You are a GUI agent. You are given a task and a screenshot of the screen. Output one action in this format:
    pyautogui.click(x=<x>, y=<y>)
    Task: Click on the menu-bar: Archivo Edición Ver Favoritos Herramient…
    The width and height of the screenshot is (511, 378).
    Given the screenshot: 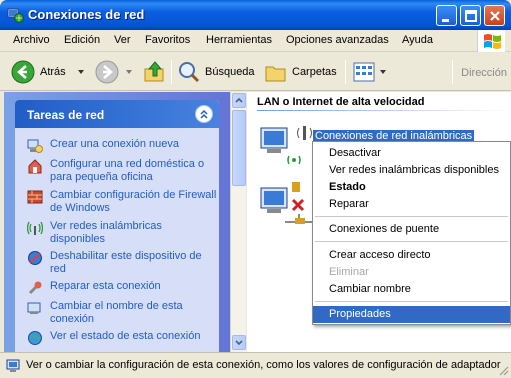 What is the action you would take?
    pyautogui.click(x=255, y=41)
    